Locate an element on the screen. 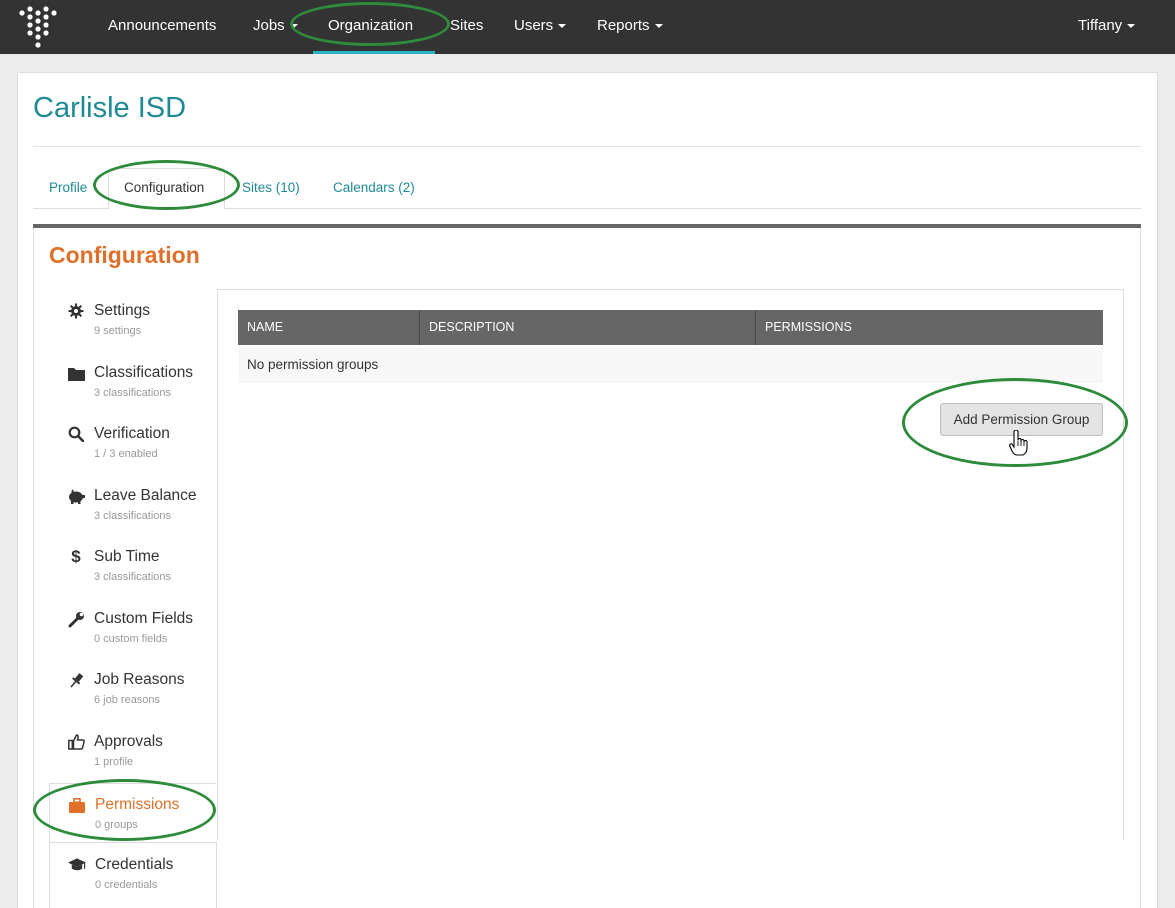 Image resolution: width=1175 pixels, height=908 pixels. tab-sites: Sites (10) is located at coordinates (271, 187).